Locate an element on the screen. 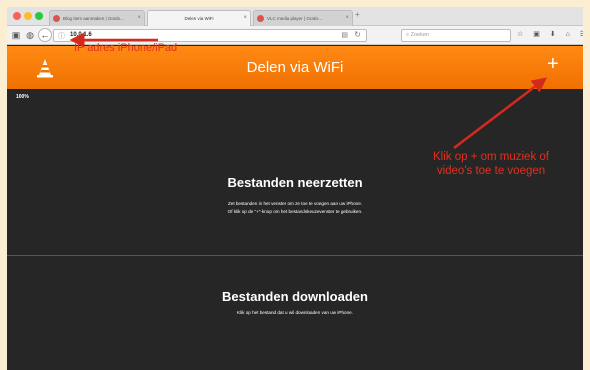 The width and height of the screenshot is (590, 370). section-divider is located at coordinates (295, 255).